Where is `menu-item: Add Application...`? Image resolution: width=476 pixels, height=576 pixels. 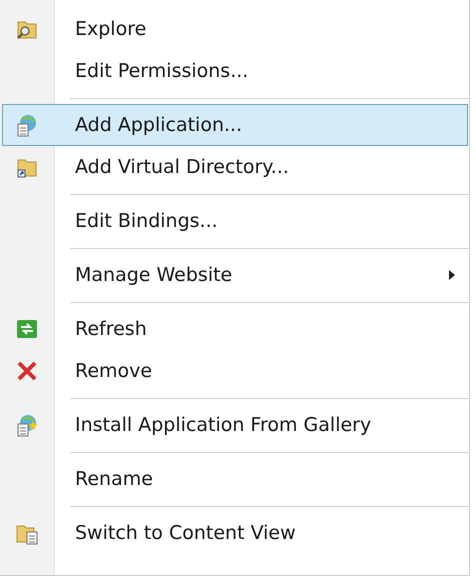 menu-item: Add Application... is located at coordinates (235, 125).